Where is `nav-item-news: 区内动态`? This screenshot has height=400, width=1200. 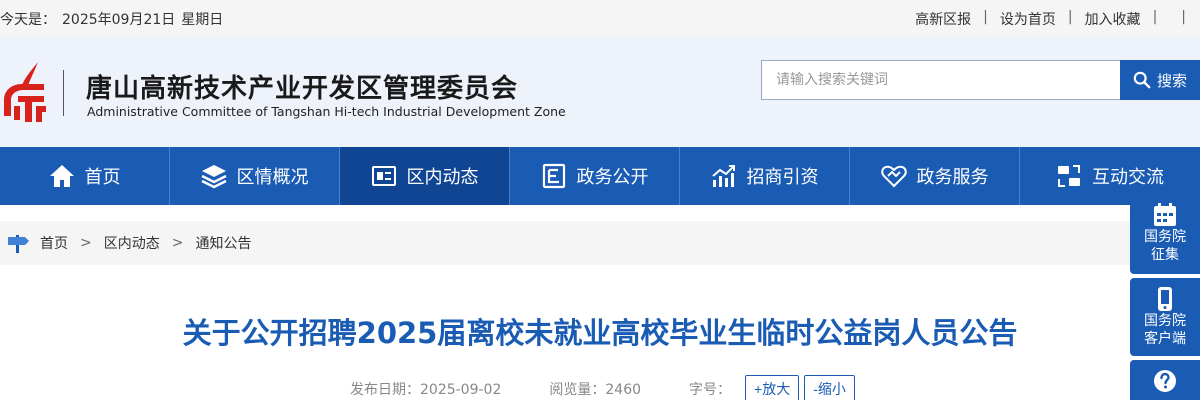 nav-item-news: 区内动态 is located at coordinates (425, 176).